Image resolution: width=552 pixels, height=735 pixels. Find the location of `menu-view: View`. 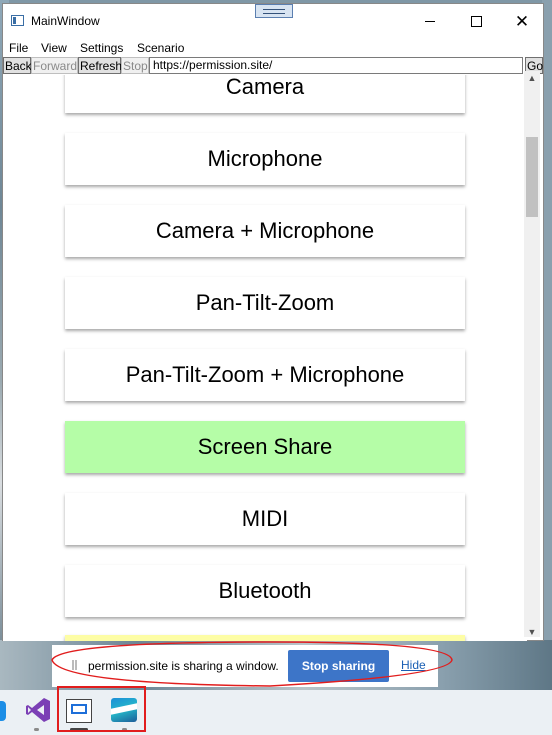

menu-view: View is located at coordinates (54, 48).